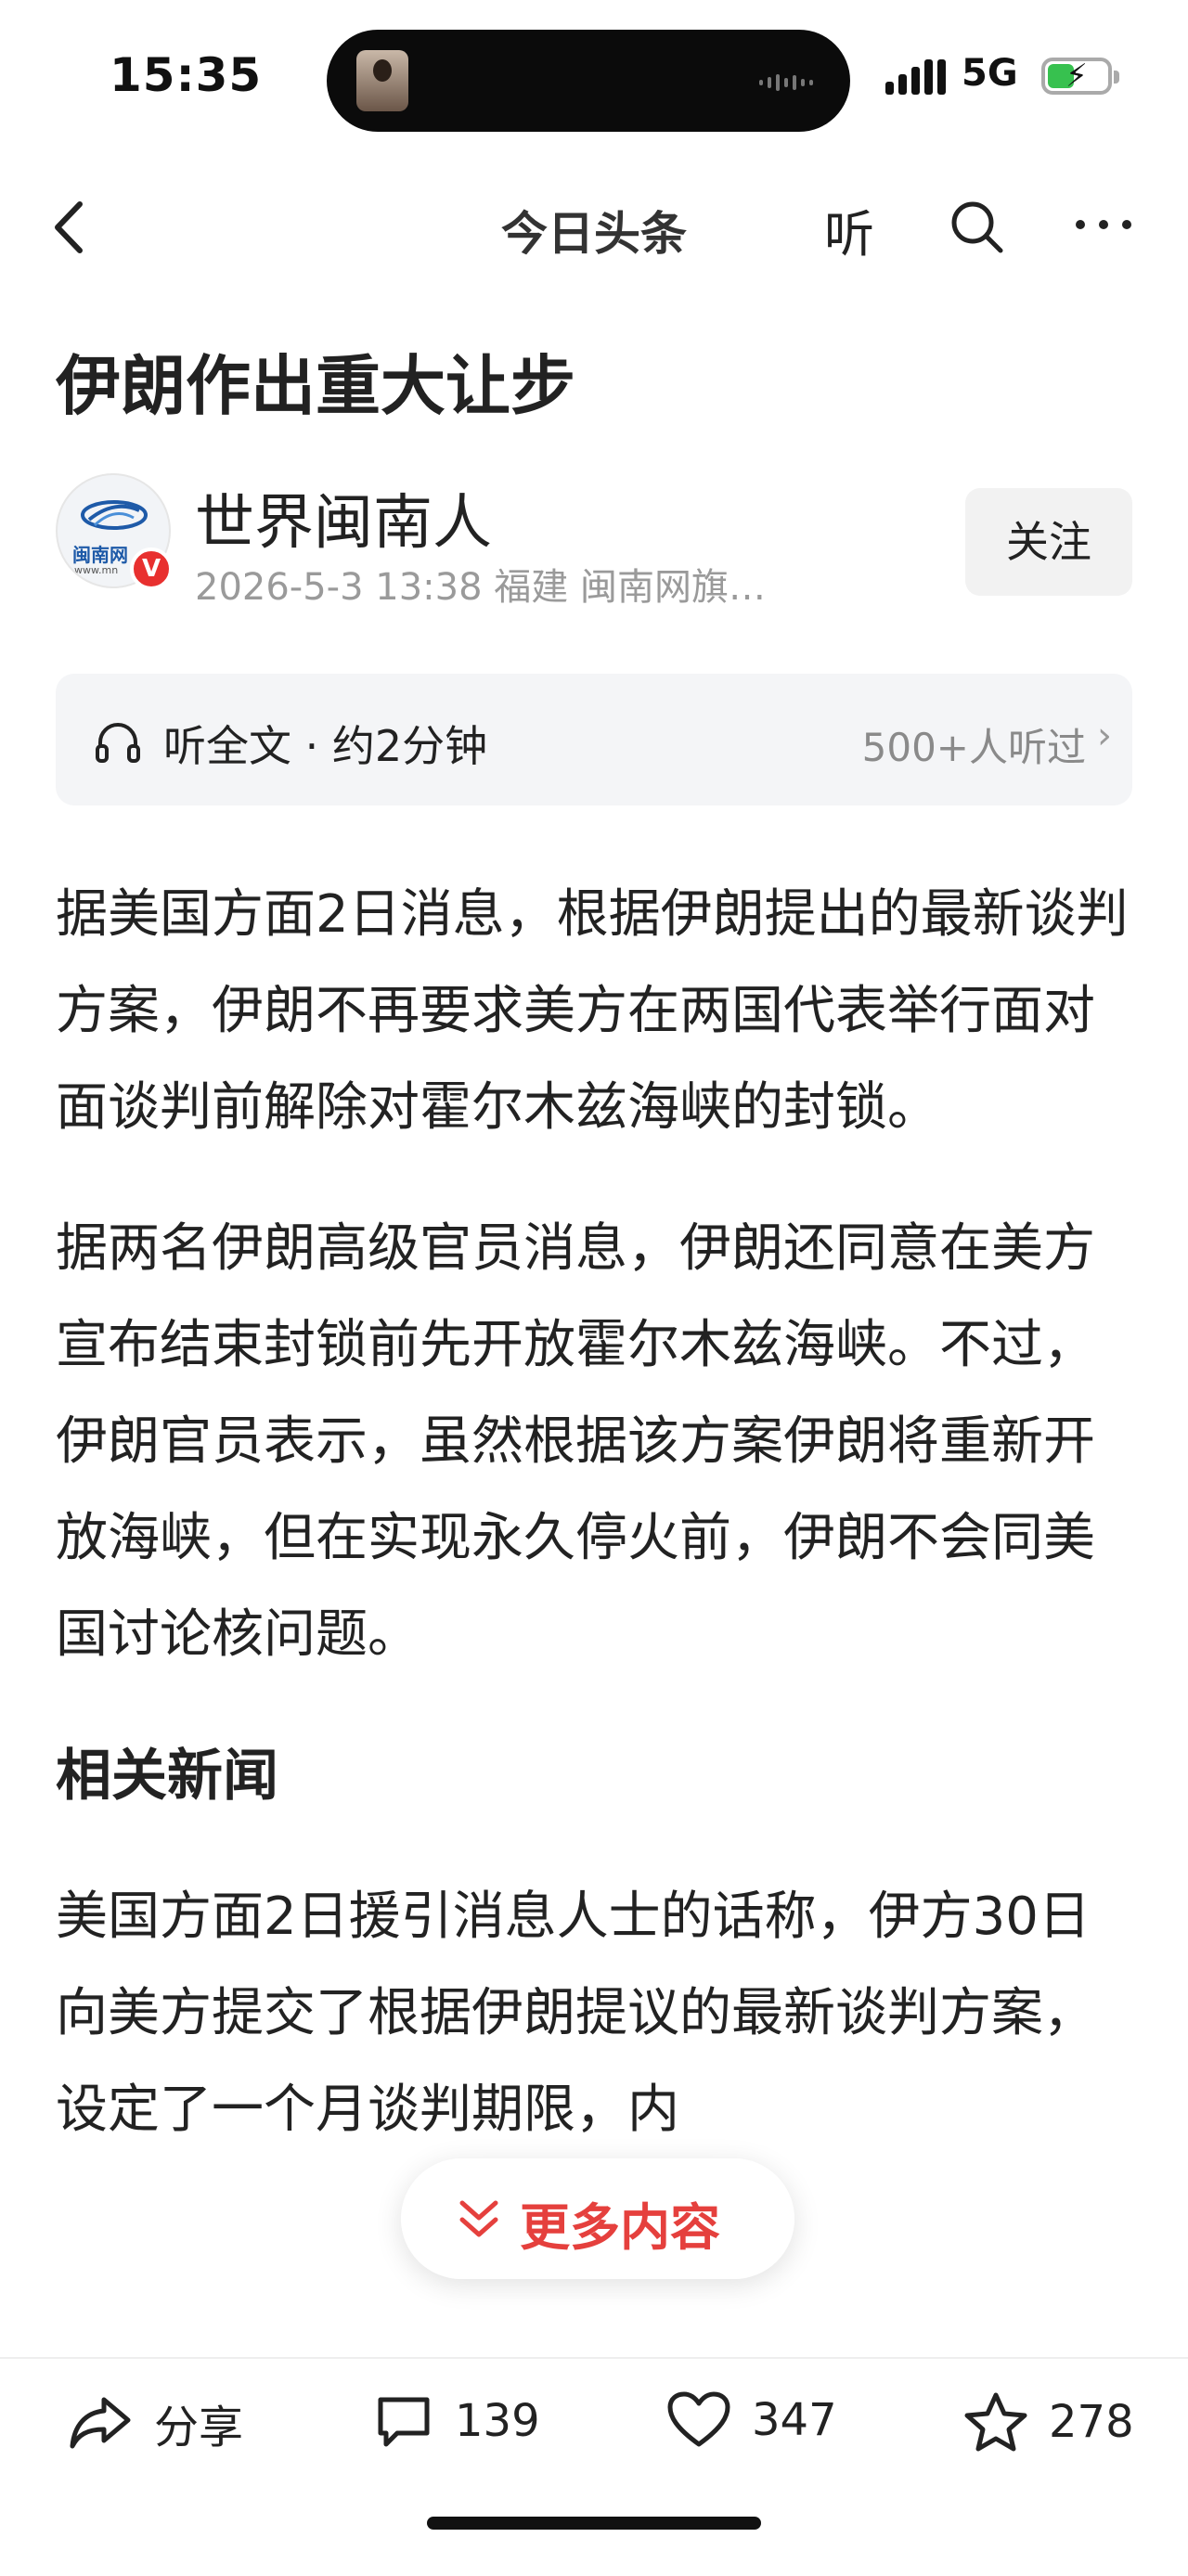 The width and height of the screenshot is (1188, 2576). What do you see at coordinates (990, 73) in the screenshot?
I see `network-type: 5G` at bounding box center [990, 73].